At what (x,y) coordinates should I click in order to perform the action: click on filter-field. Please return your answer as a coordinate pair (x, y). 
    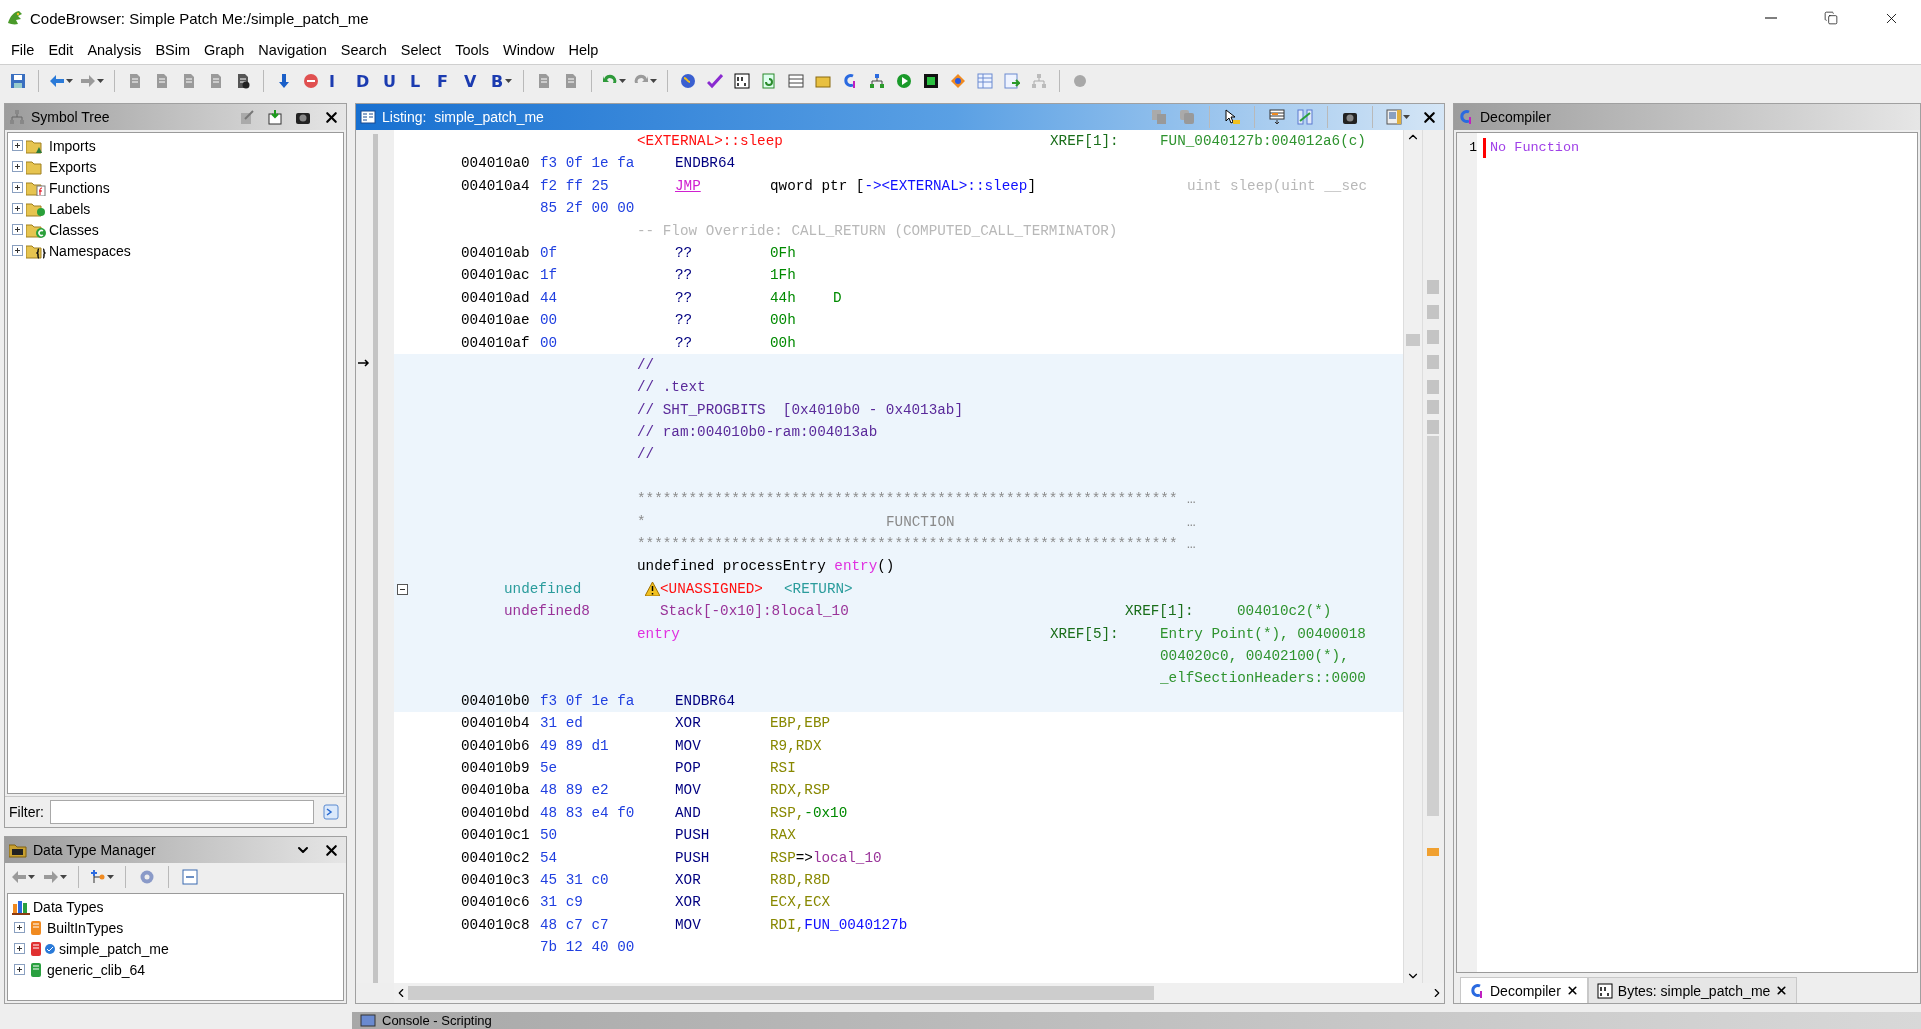
    Looking at the image, I should click on (182, 812).